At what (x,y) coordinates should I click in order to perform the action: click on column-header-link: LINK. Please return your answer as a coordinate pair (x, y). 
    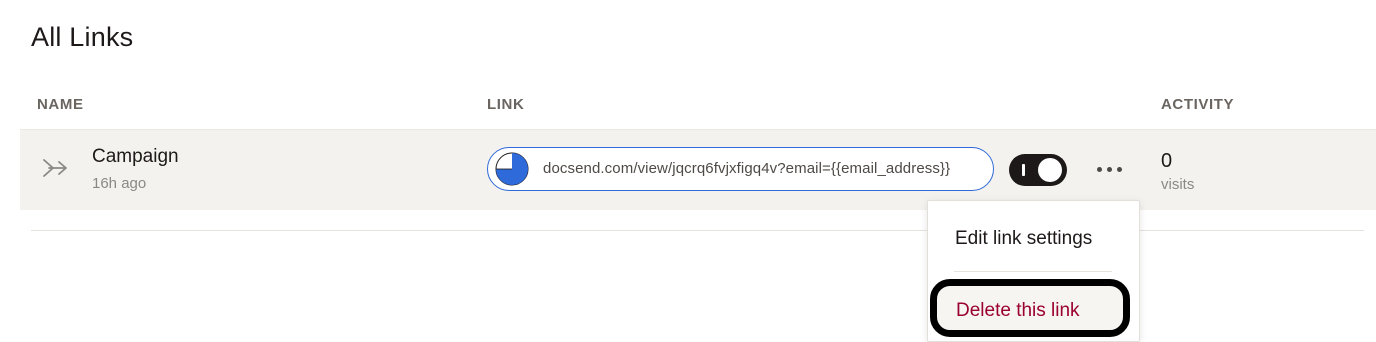
    Looking at the image, I should click on (506, 104).